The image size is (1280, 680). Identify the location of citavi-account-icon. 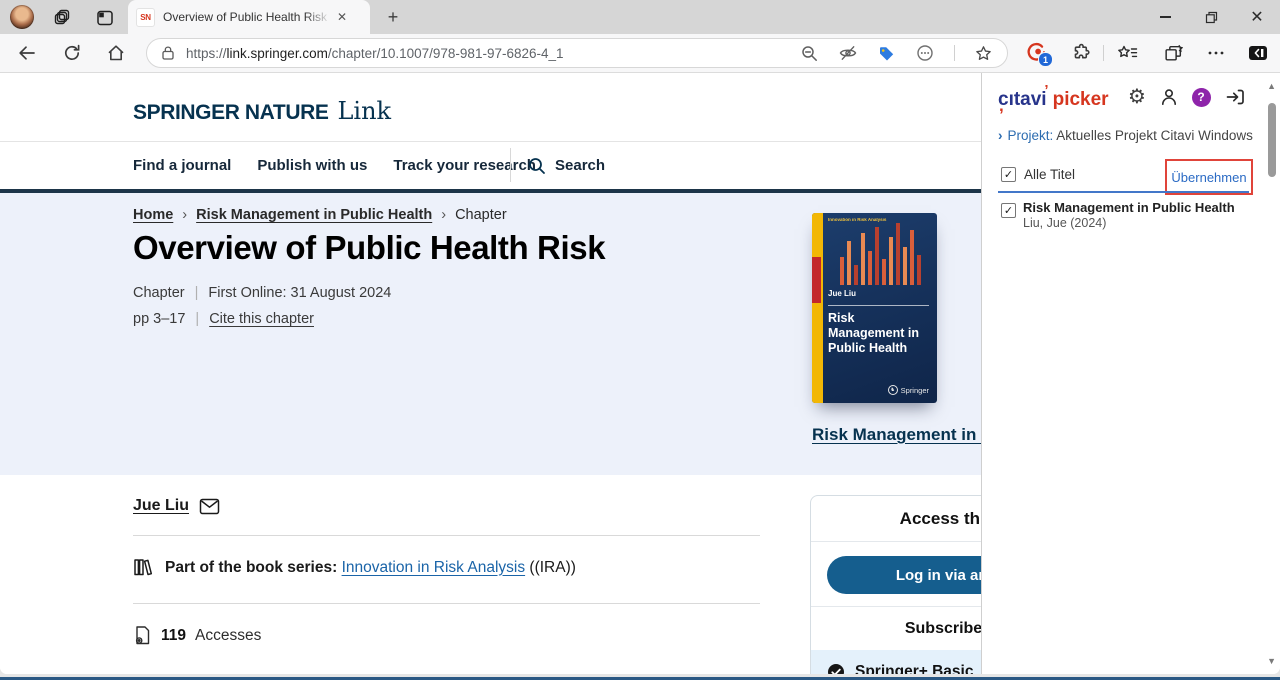
(1169, 97).